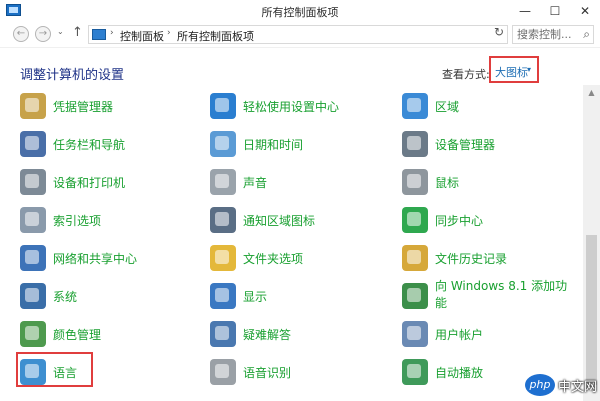 The image size is (600, 401). I want to click on item-speech-recognition: 语音识别, so click(300, 372).